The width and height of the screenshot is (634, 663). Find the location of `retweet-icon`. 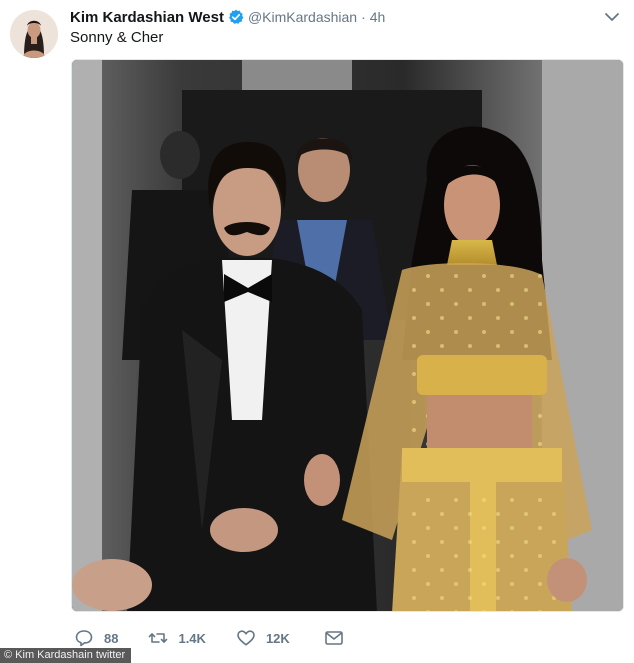

retweet-icon is located at coordinates (158, 638).